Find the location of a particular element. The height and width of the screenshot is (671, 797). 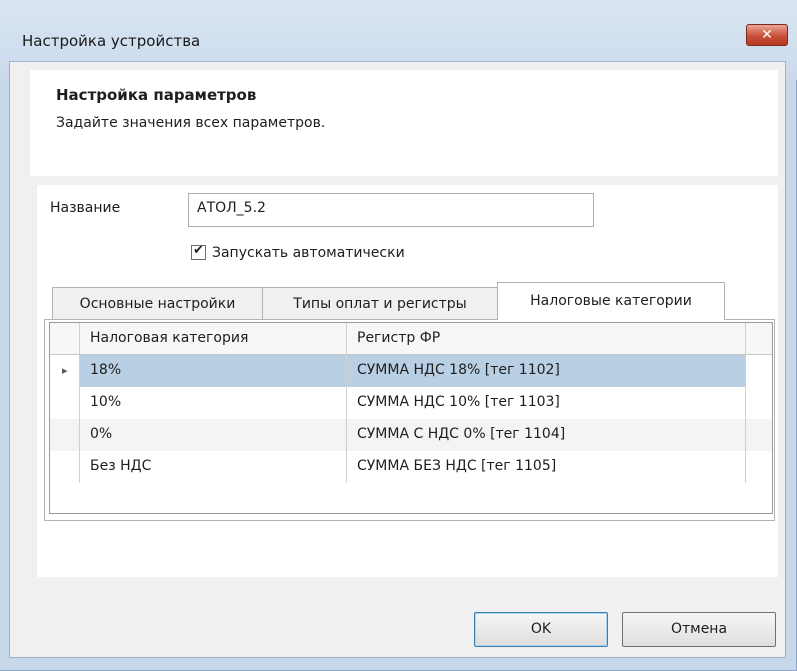

register-cell: СУММА НДС 18% [тег 1102] is located at coordinates (546, 371).